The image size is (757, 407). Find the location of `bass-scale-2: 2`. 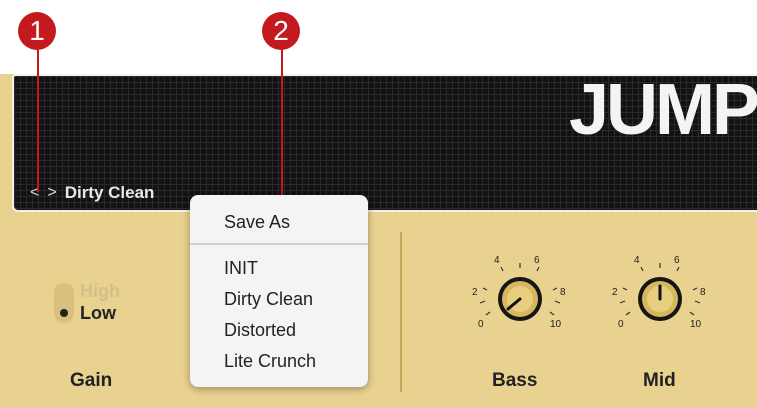

bass-scale-2: 2 is located at coordinates (475, 292).